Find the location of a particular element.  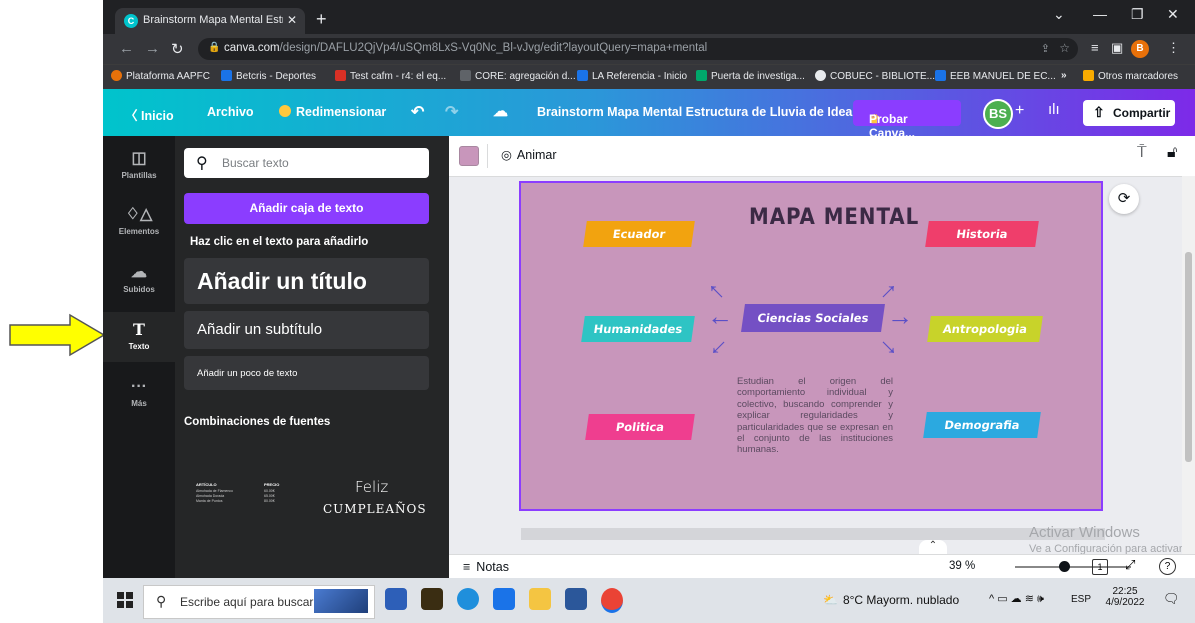

rail-item-mas: ··· Más is located at coordinates (139, 400).